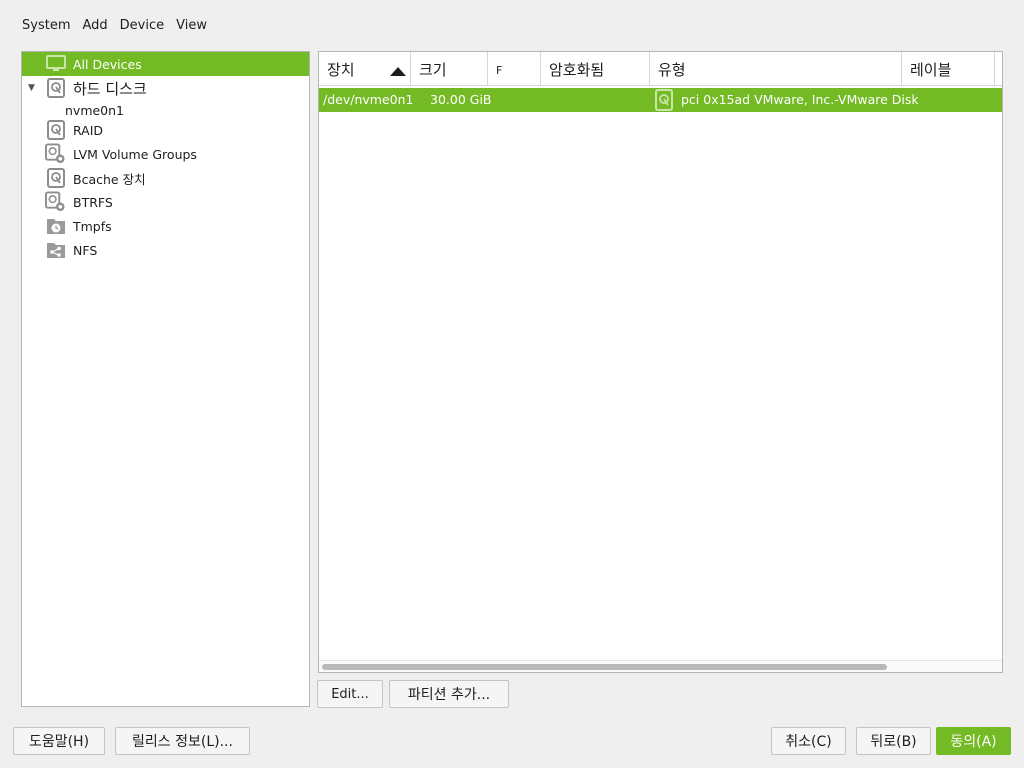 Image resolution: width=1024 pixels, height=768 pixels. Describe the element at coordinates (88, 130) in the screenshot. I see `tree-item-label: RAID` at that location.